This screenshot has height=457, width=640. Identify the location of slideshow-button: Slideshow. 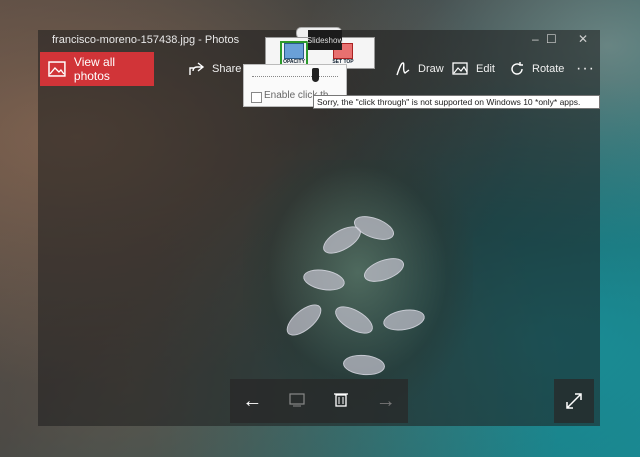
(325, 40).